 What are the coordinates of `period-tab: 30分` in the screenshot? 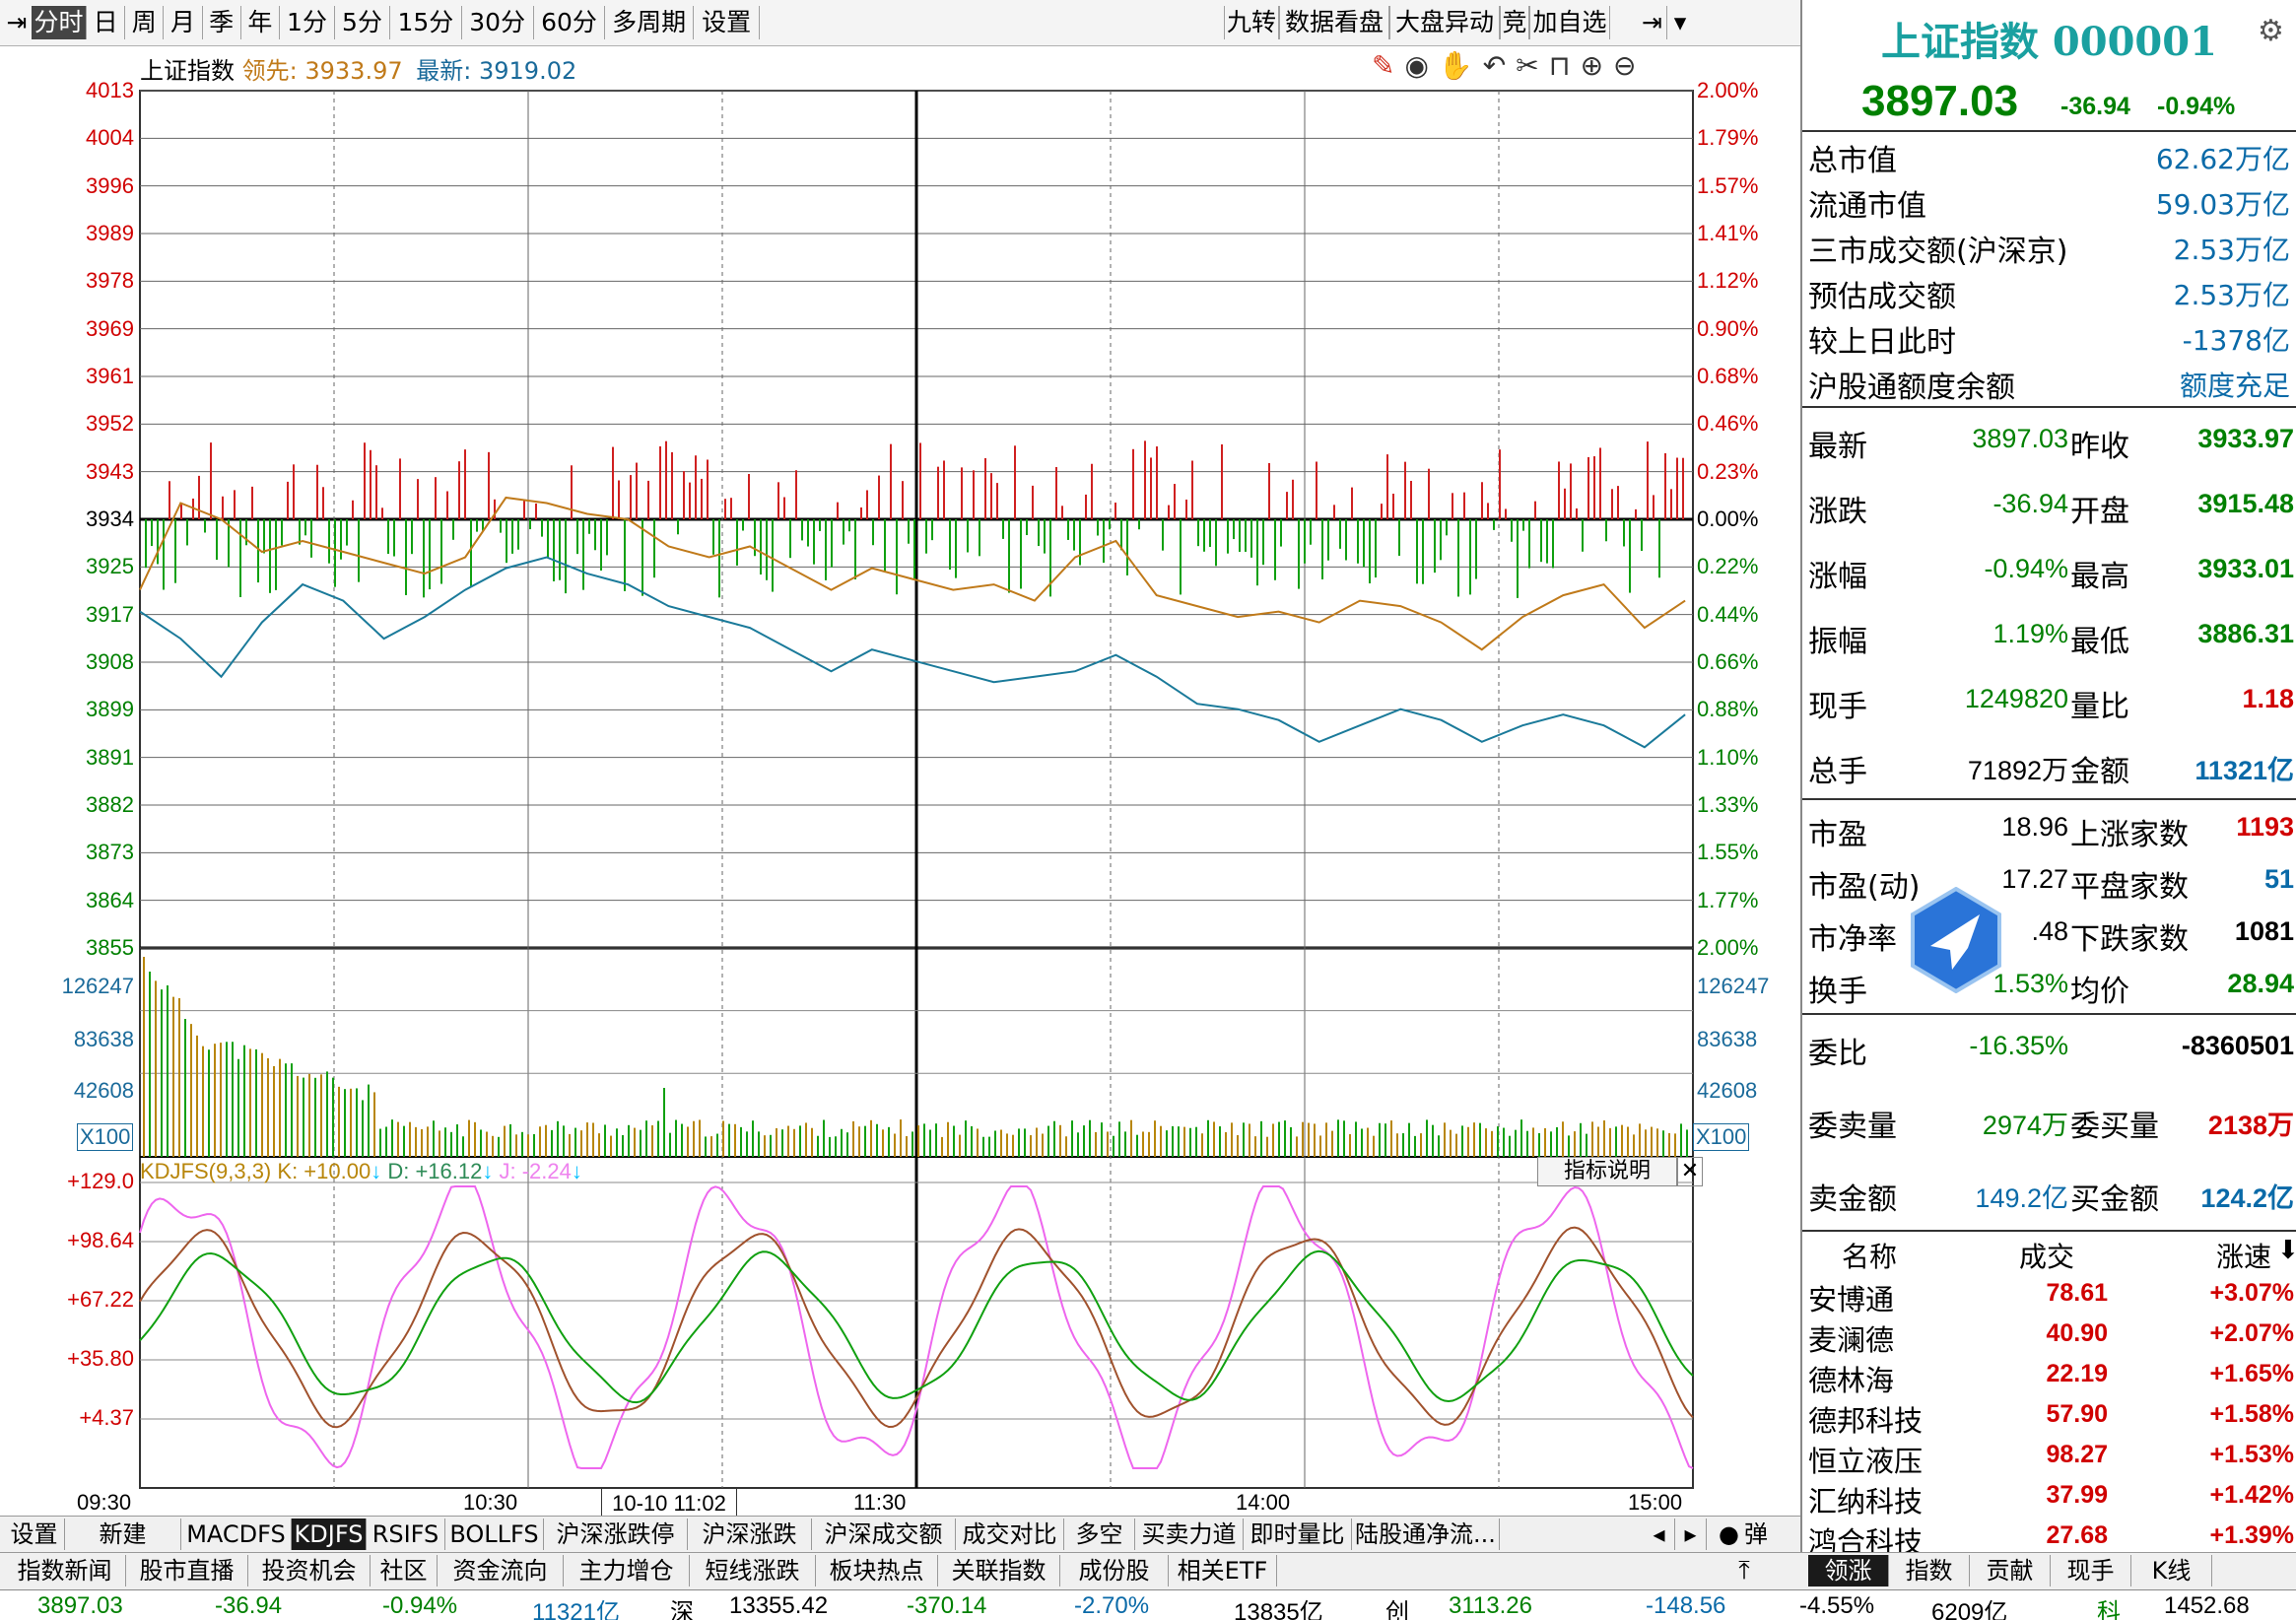 It's located at (498, 22).